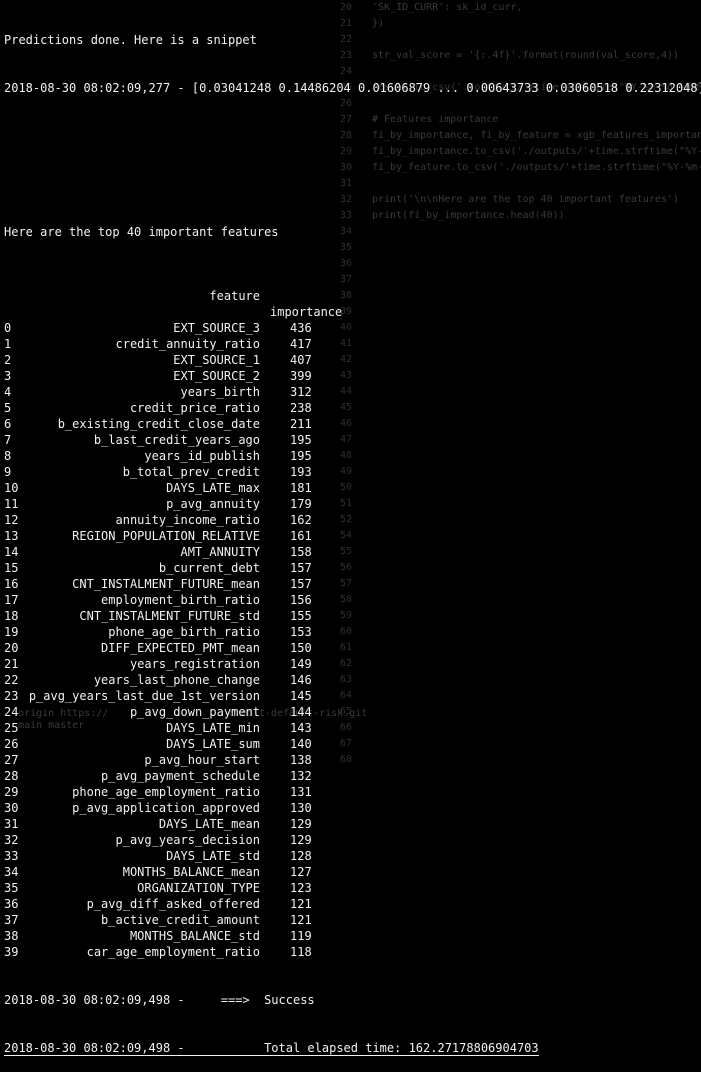  Describe the element at coordinates (352, 424) in the screenshot. I see `table-row: 6 b_existing_credit_close_date 211` at that location.